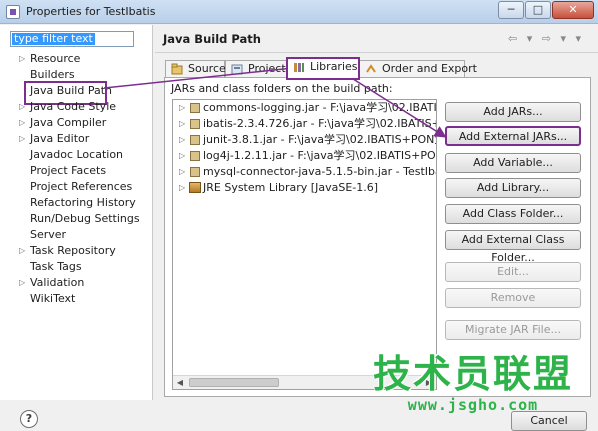 This screenshot has width=598, height=431. What do you see at coordinates (207, 68) in the screenshot?
I see `tab-label: Source` at bounding box center [207, 68].